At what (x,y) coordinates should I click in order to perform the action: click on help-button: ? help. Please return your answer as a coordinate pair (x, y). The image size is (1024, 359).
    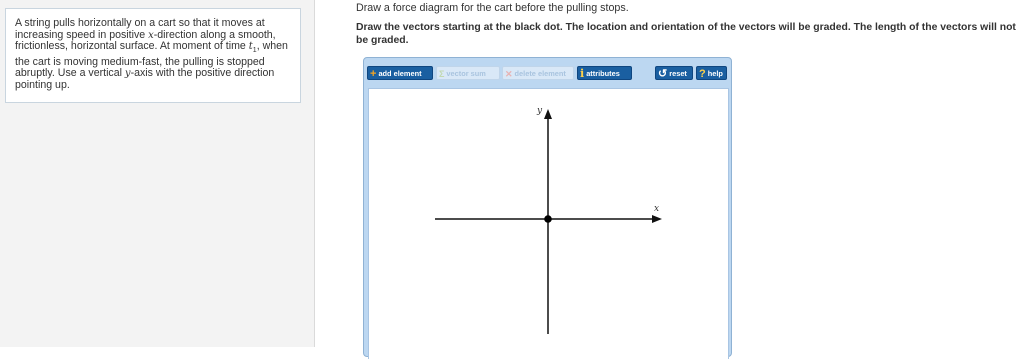
    Looking at the image, I should click on (711, 73).